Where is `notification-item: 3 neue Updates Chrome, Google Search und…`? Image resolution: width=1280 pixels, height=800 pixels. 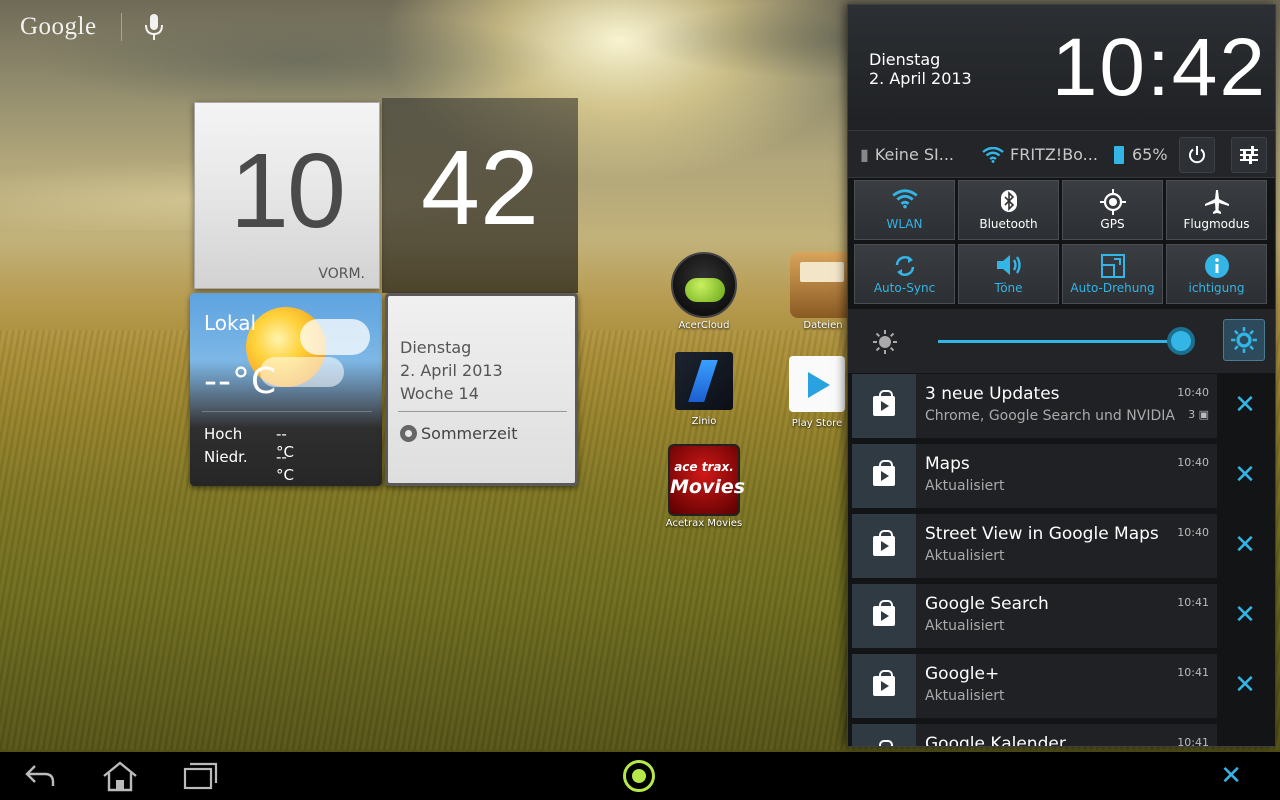 notification-item: 3 neue Updates Chrome, Google Search und… is located at coordinates (1034, 406).